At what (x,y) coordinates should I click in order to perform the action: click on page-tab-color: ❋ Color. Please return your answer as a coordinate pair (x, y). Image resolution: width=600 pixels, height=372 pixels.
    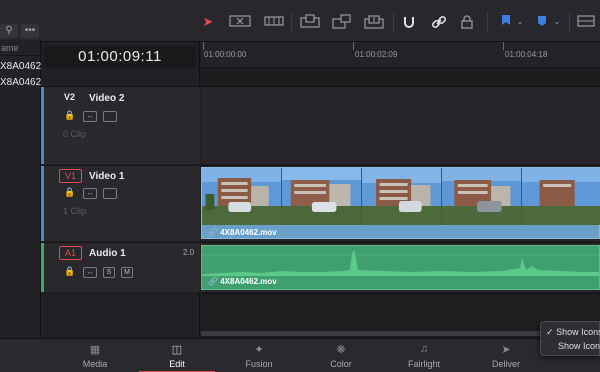
    Looking at the image, I should click on (341, 355).